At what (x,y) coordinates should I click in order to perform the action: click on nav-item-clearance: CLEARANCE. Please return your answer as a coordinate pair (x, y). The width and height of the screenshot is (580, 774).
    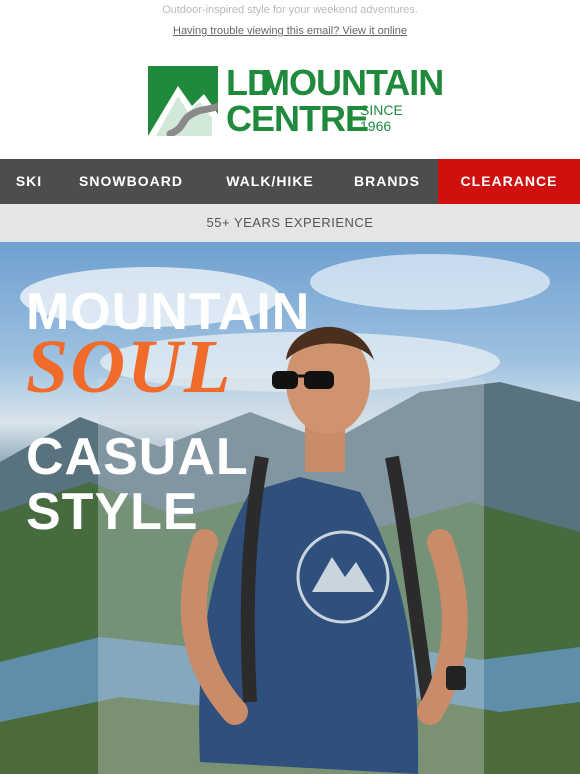
    Looking at the image, I should click on (509, 181).